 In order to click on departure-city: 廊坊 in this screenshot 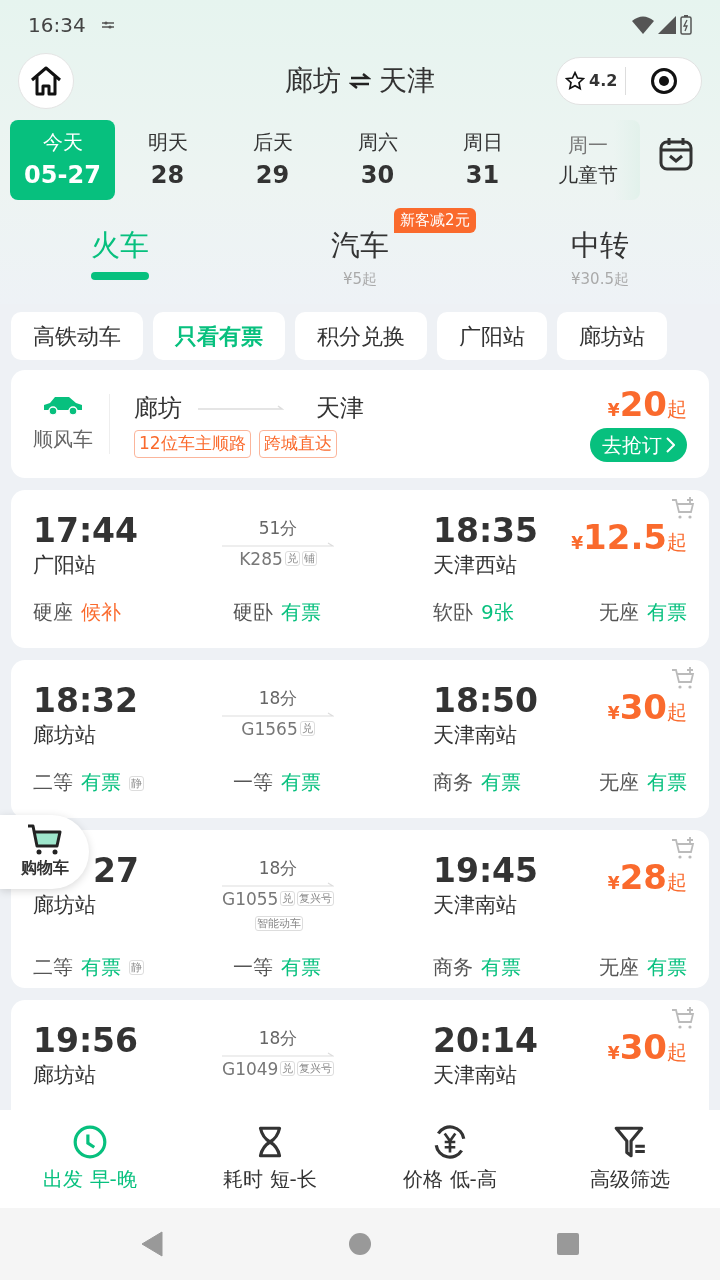, I will do `click(313, 81)`.